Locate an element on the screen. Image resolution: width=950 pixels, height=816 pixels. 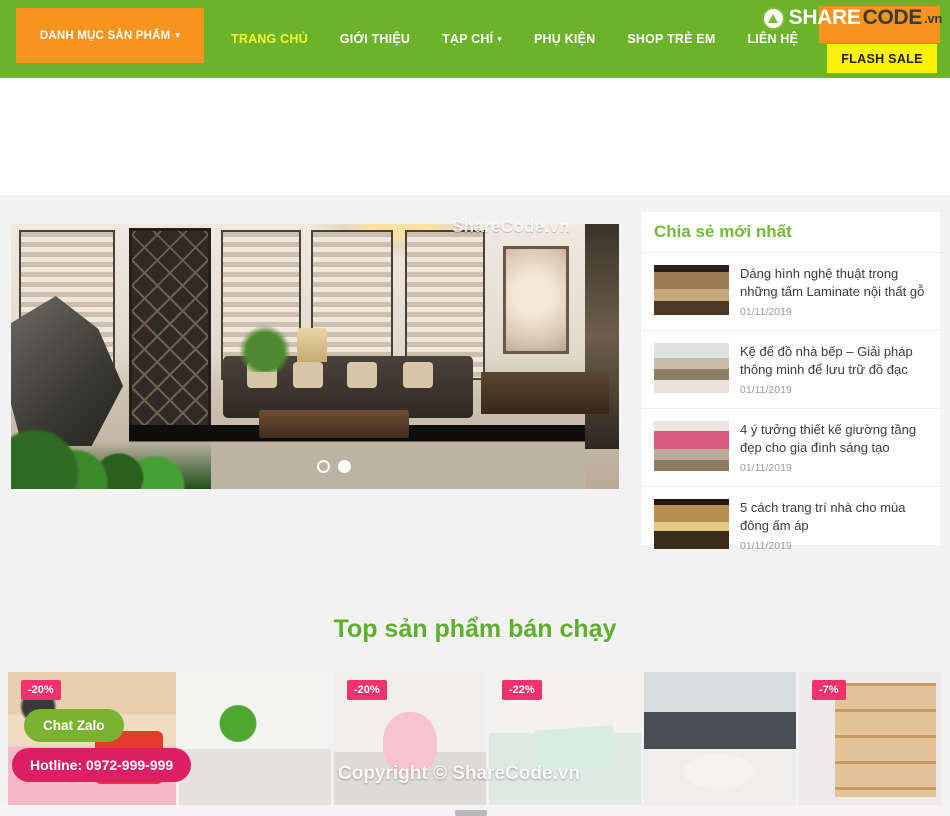
nav-item-phu-kien: PHỤ KIỆN is located at coordinates (564, 39).